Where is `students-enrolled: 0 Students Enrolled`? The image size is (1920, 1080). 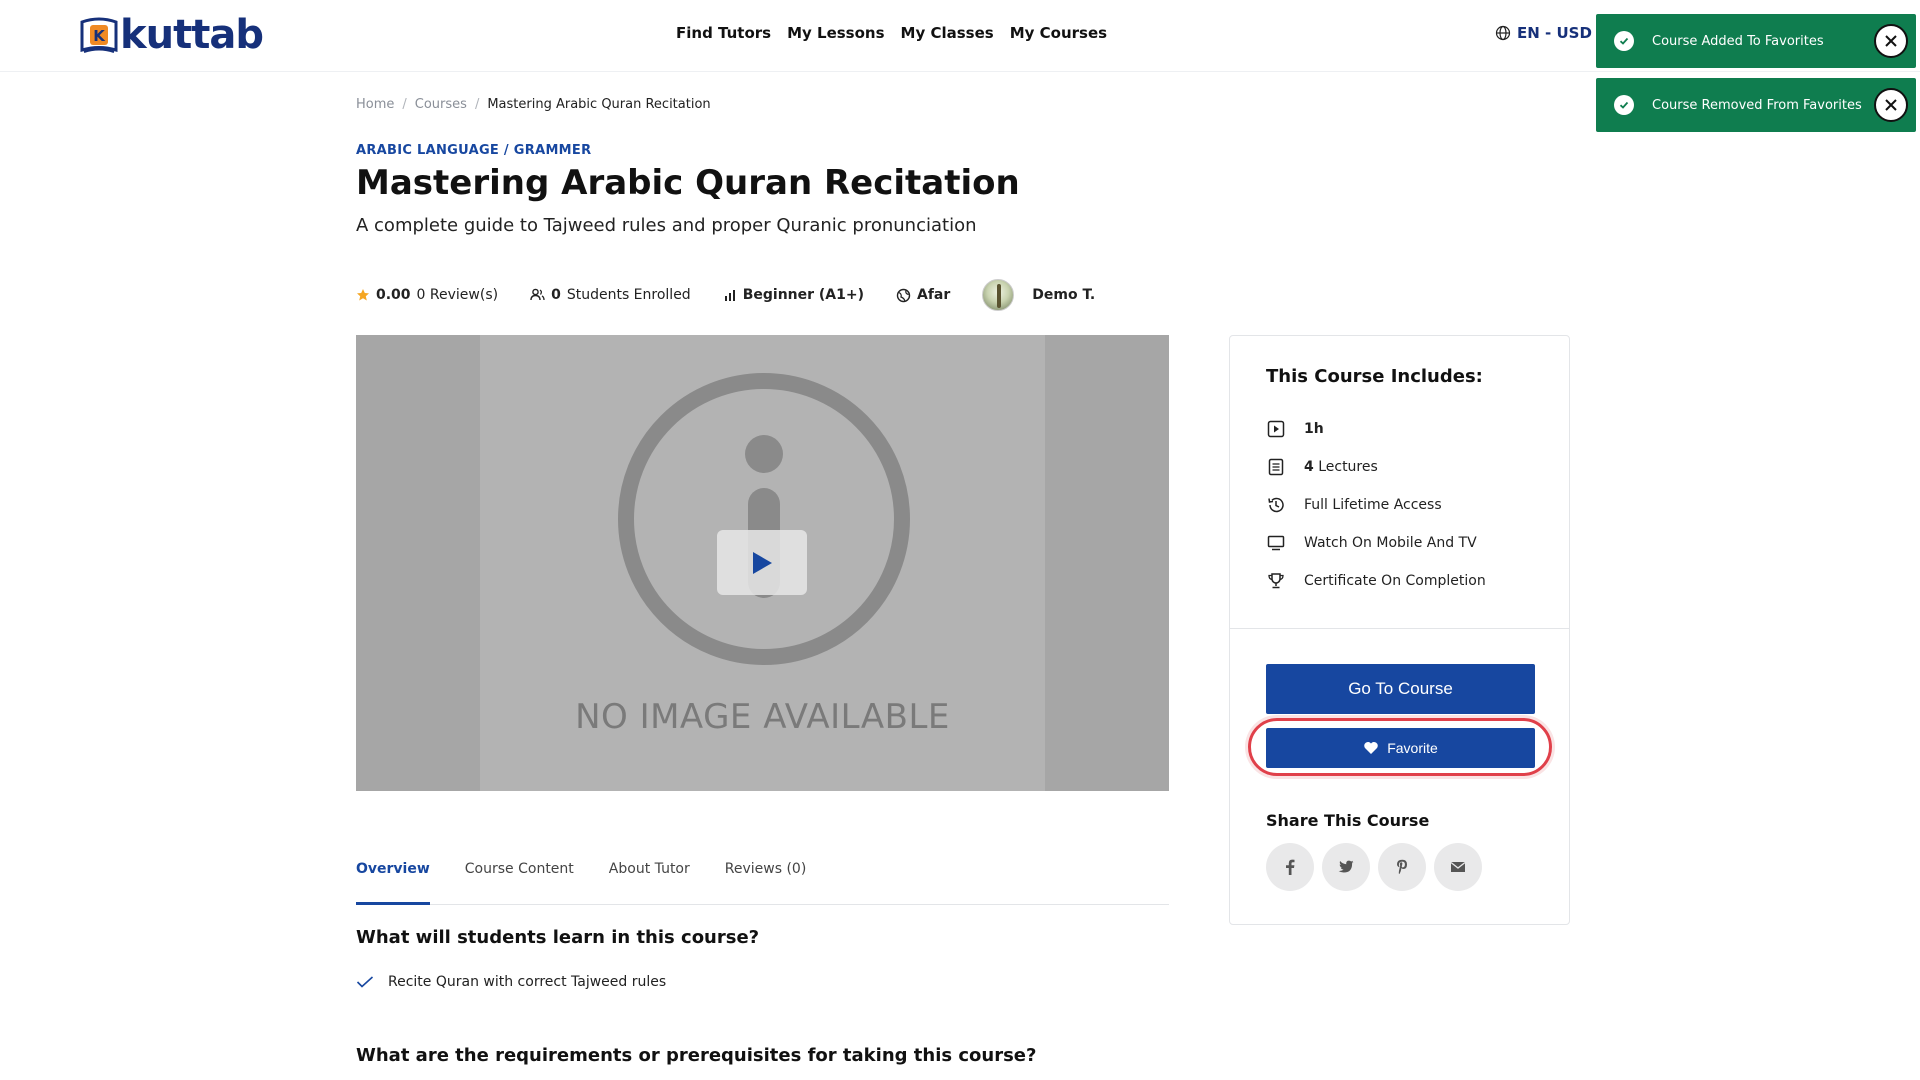 students-enrolled: 0 Students Enrolled is located at coordinates (610, 295).